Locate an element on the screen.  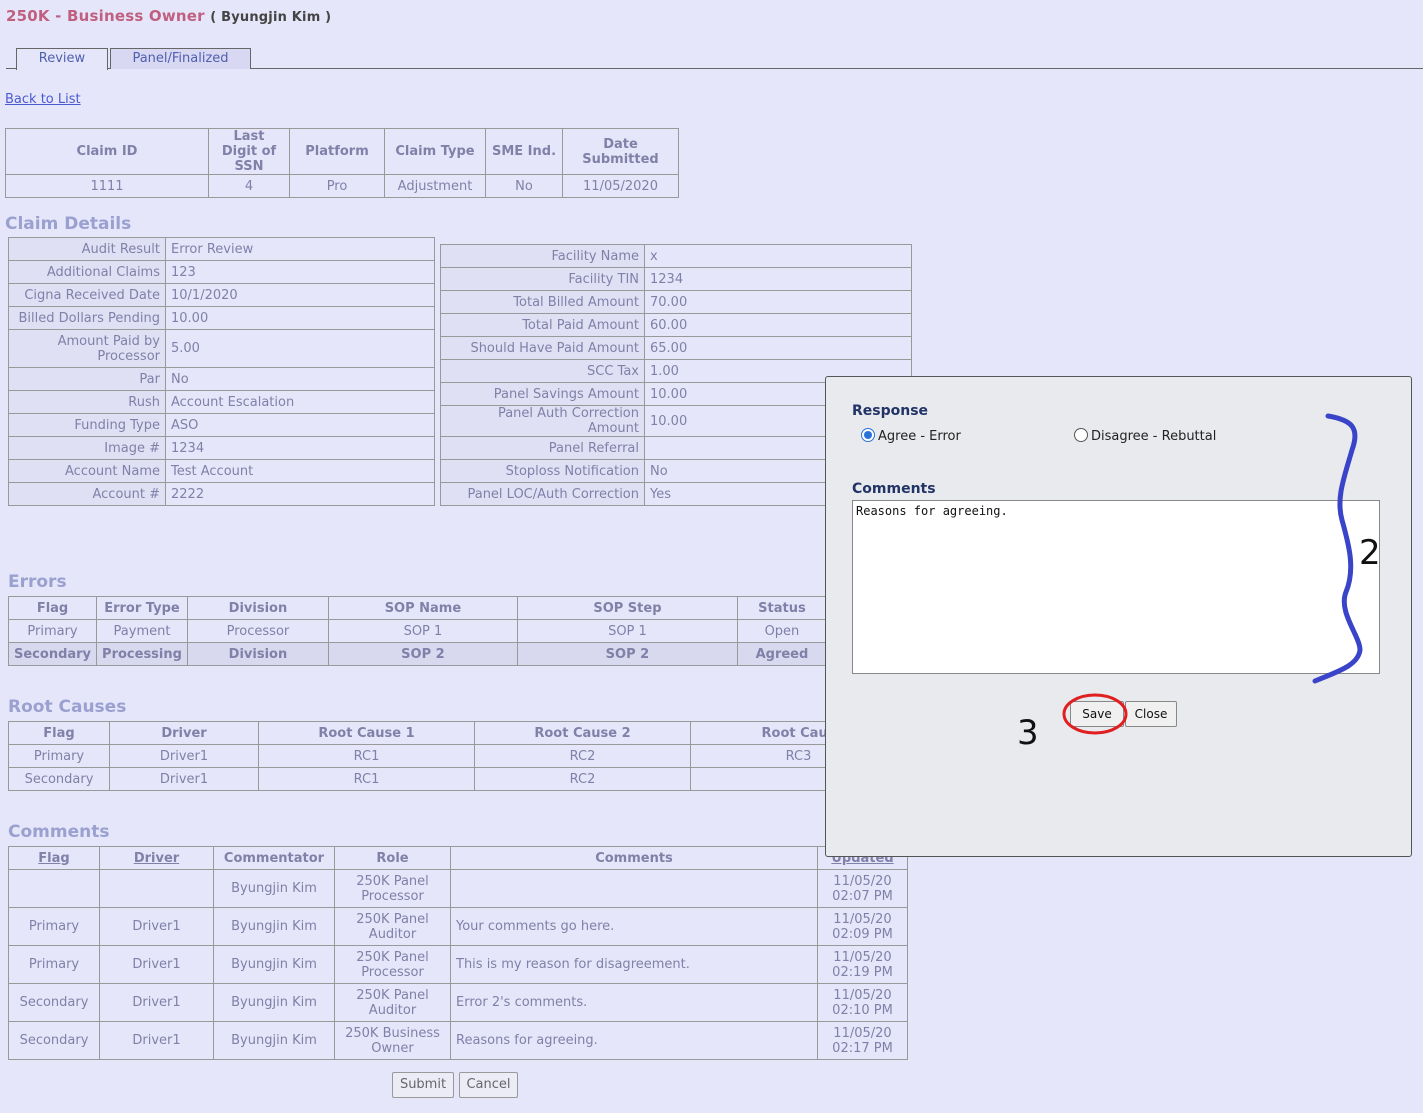
annotation-circle is located at coordinates (1095, 714).